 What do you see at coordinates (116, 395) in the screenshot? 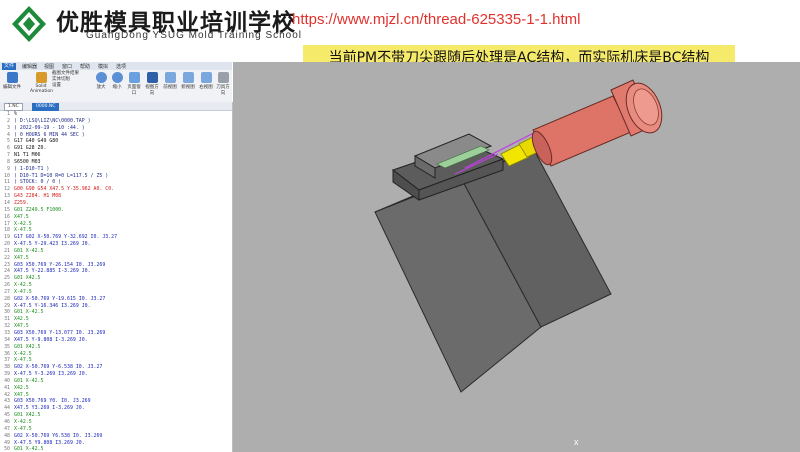
I see `code-line: 42 X47.5` at bounding box center [116, 395].